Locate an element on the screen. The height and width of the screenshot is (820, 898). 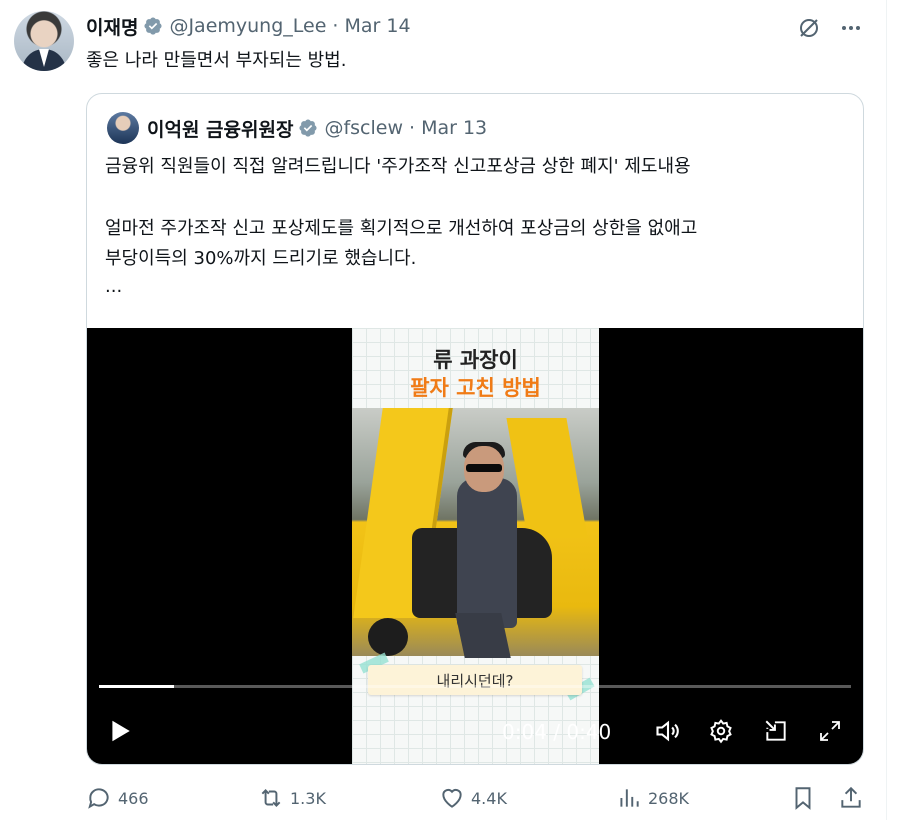
settings-icon is located at coordinates (721, 731).